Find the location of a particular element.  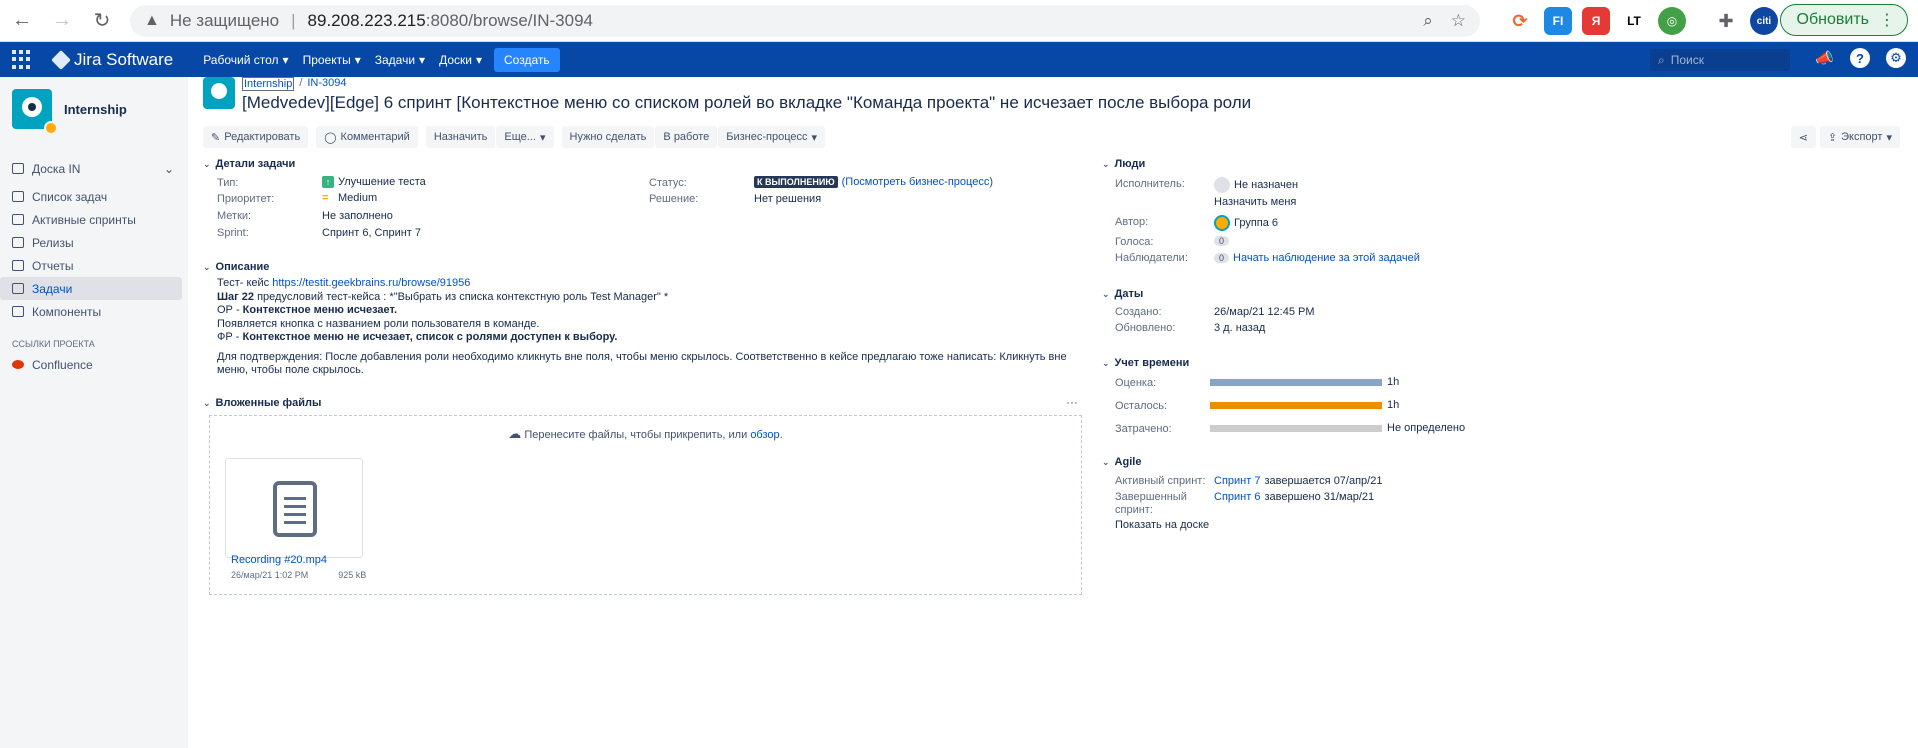

workflow-button: Бизнес-процесс ▾ is located at coordinates (772, 137).